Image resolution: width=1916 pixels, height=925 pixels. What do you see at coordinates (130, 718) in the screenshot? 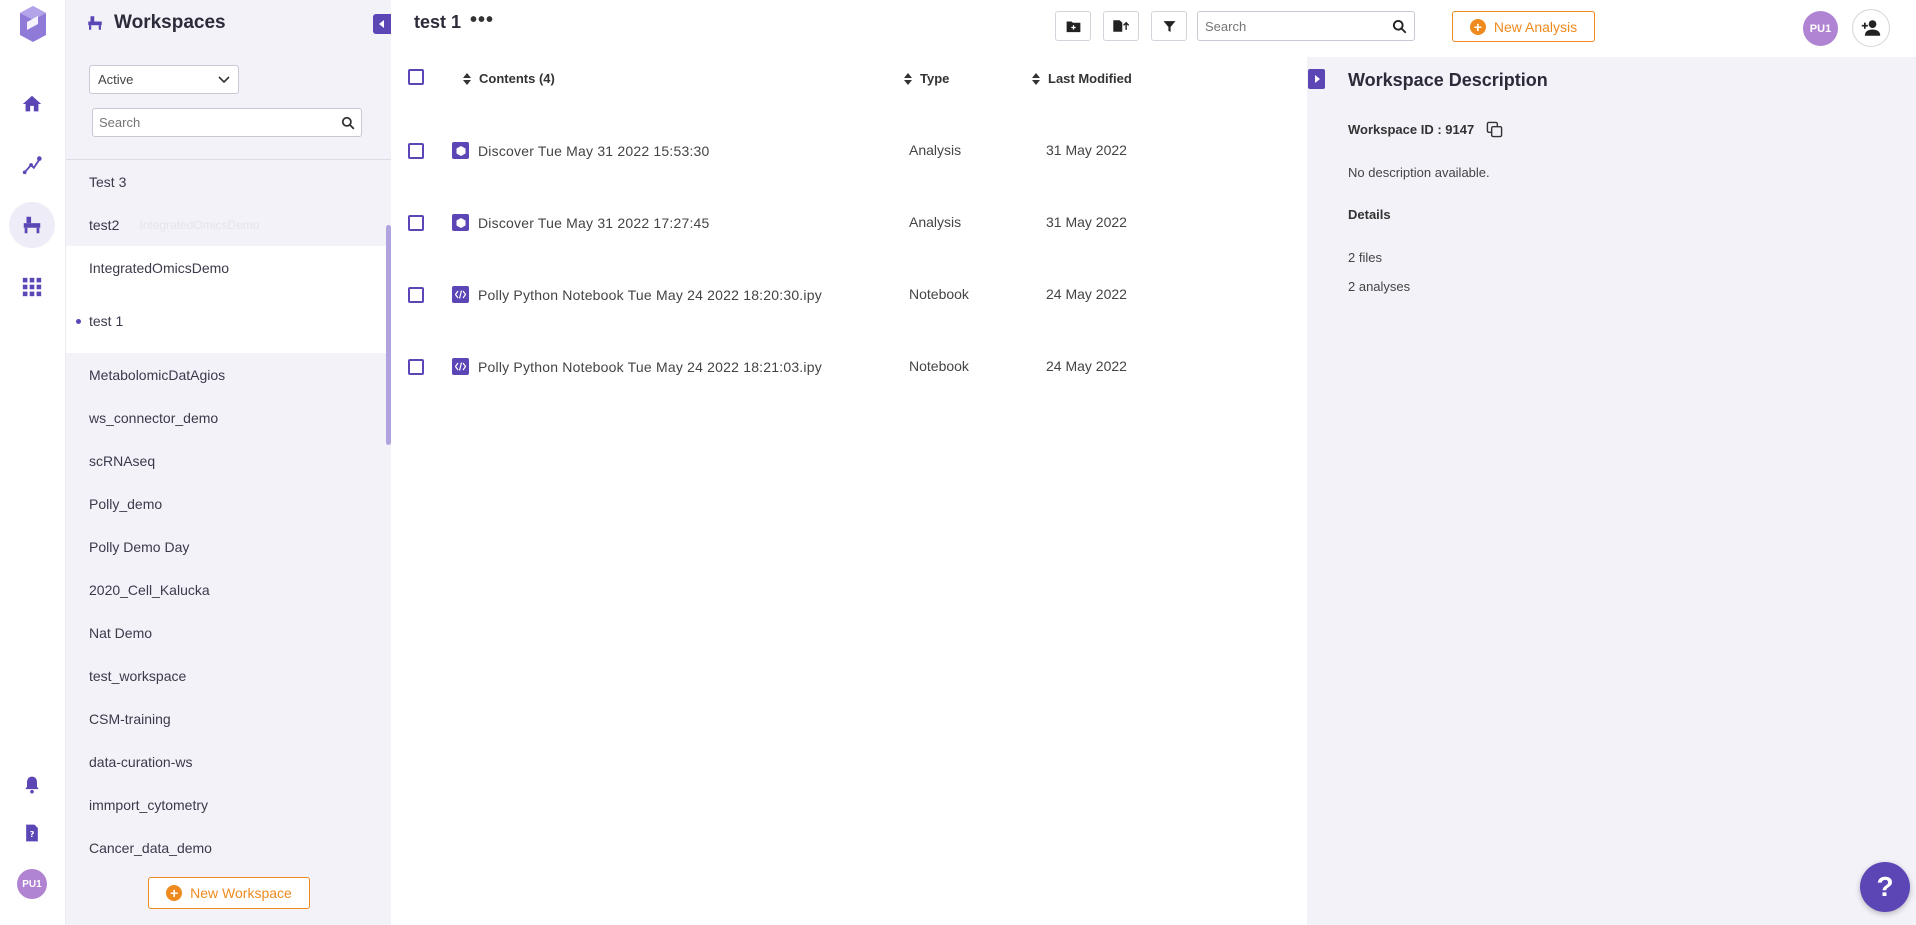
I see `workspace-item-label: CSM-training` at bounding box center [130, 718].